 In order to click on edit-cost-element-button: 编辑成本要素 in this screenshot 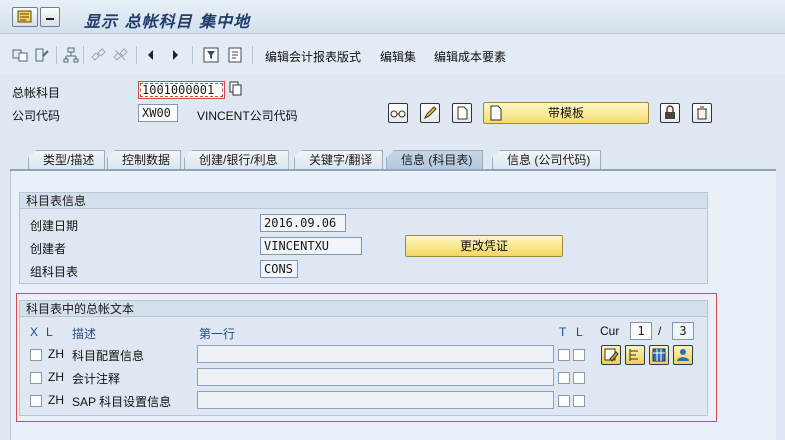, I will do `click(470, 56)`.